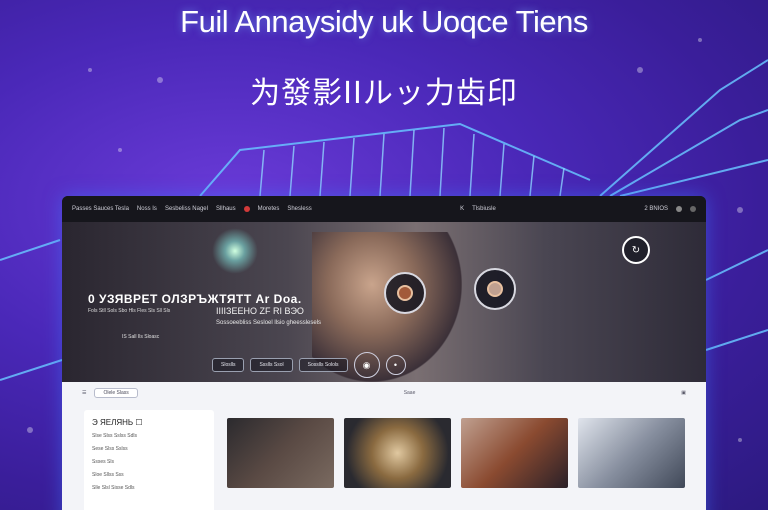  I want to click on page-subline: 为發影IIルッ力齿印, so click(384, 93).